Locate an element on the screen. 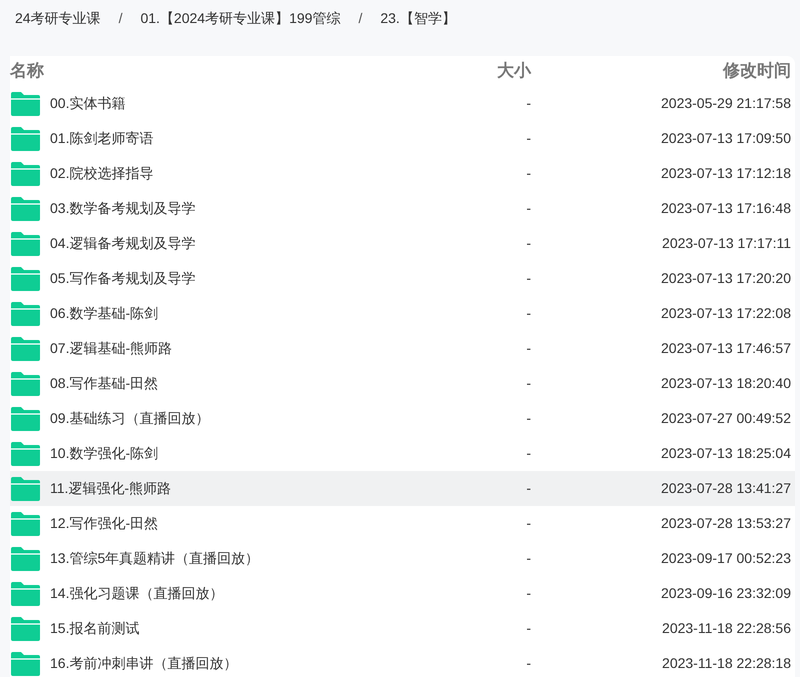 The height and width of the screenshot is (677, 800). modified-time: 2023-07-27 00:49:52 is located at coordinates (726, 418).